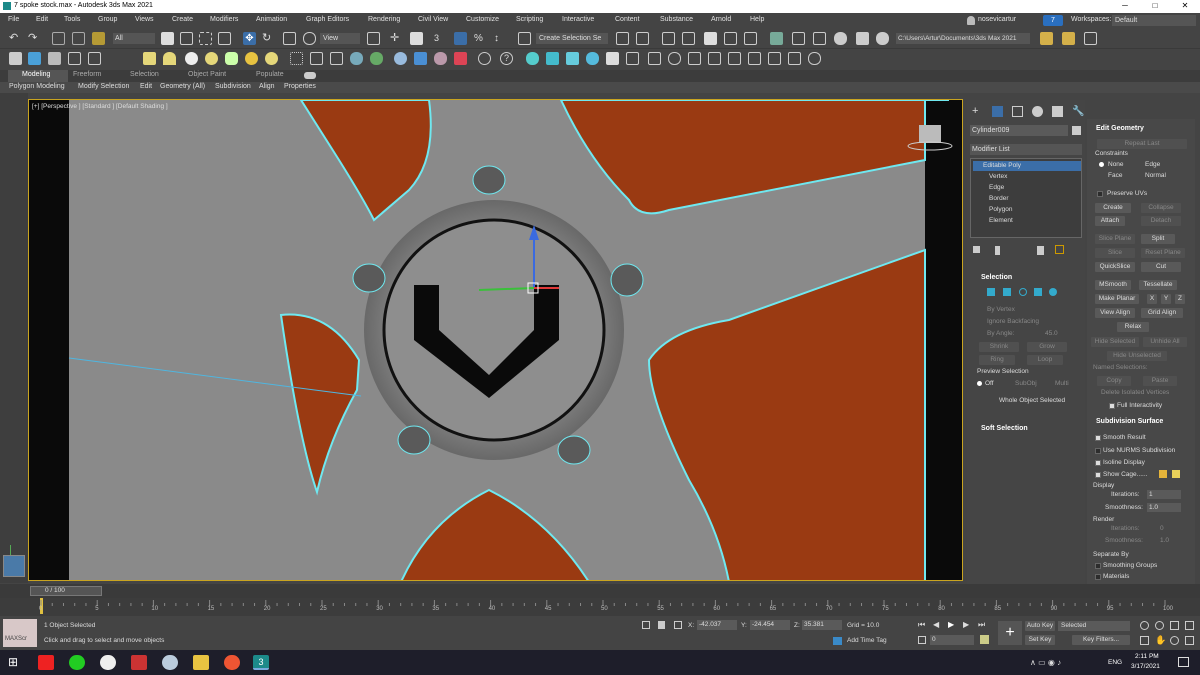  I want to click on render-cloud-icon, so click(882, 38).